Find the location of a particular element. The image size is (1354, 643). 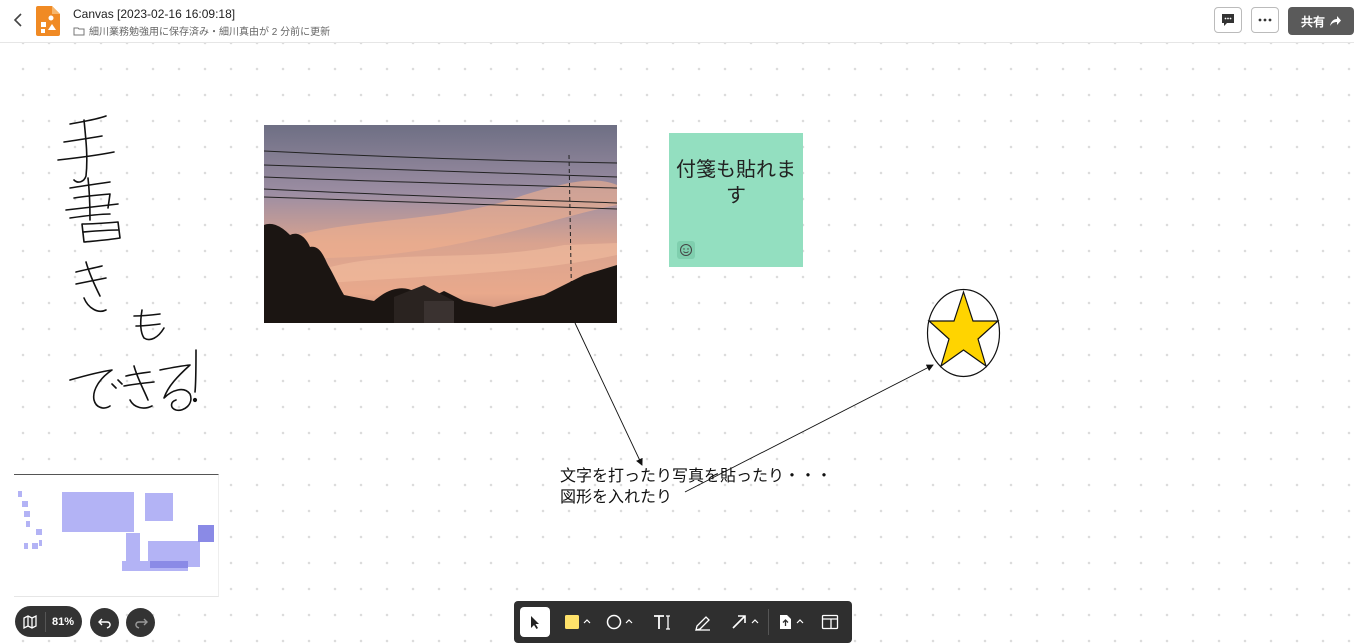

more-icon is located at coordinates (1265, 20).